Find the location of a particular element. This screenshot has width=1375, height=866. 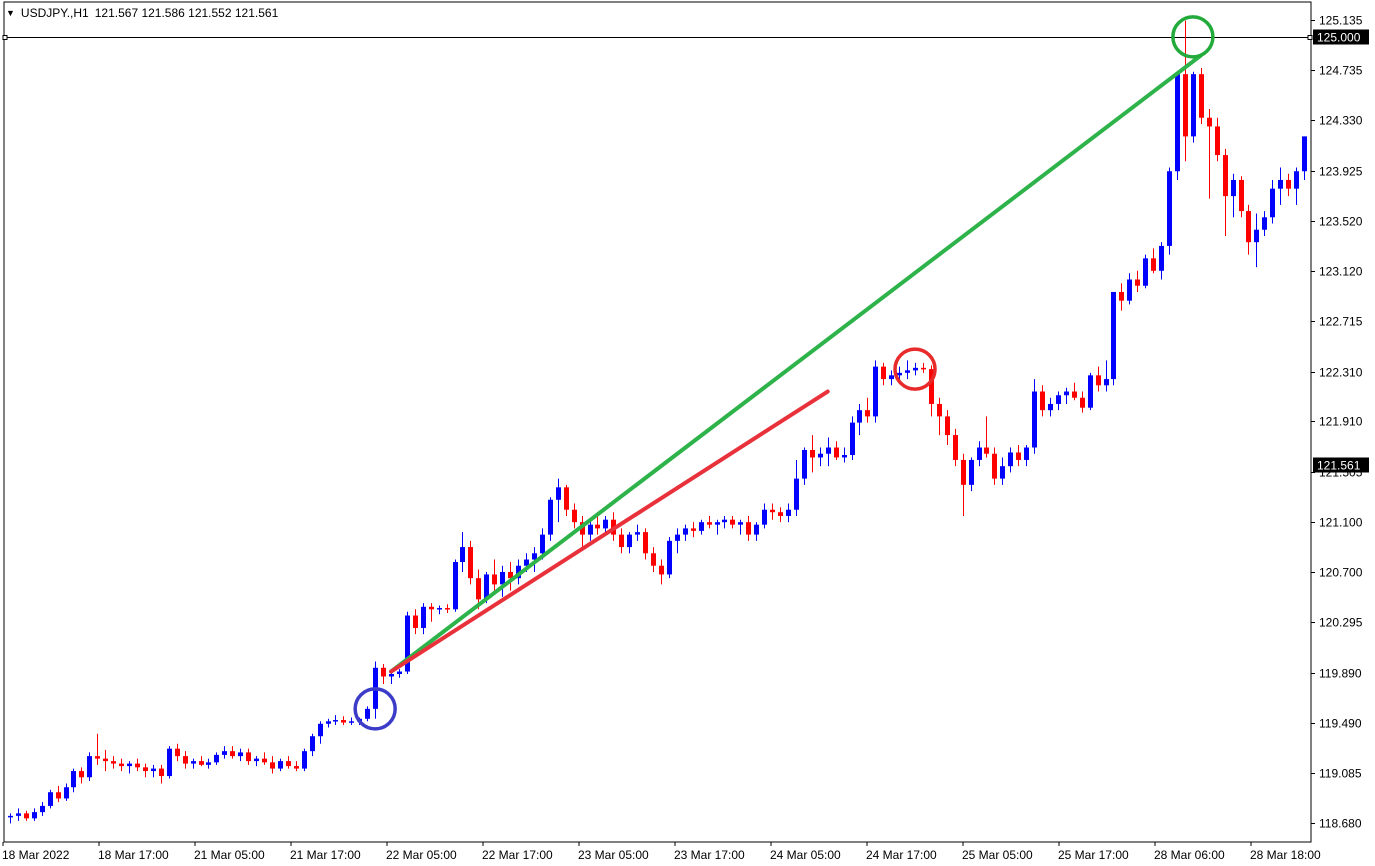

y-tick-label: 124.735 is located at coordinates (1341, 71).